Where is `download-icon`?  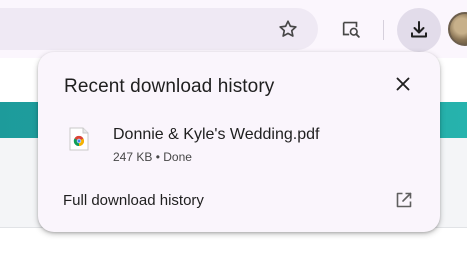
download-icon is located at coordinates (419, 29).